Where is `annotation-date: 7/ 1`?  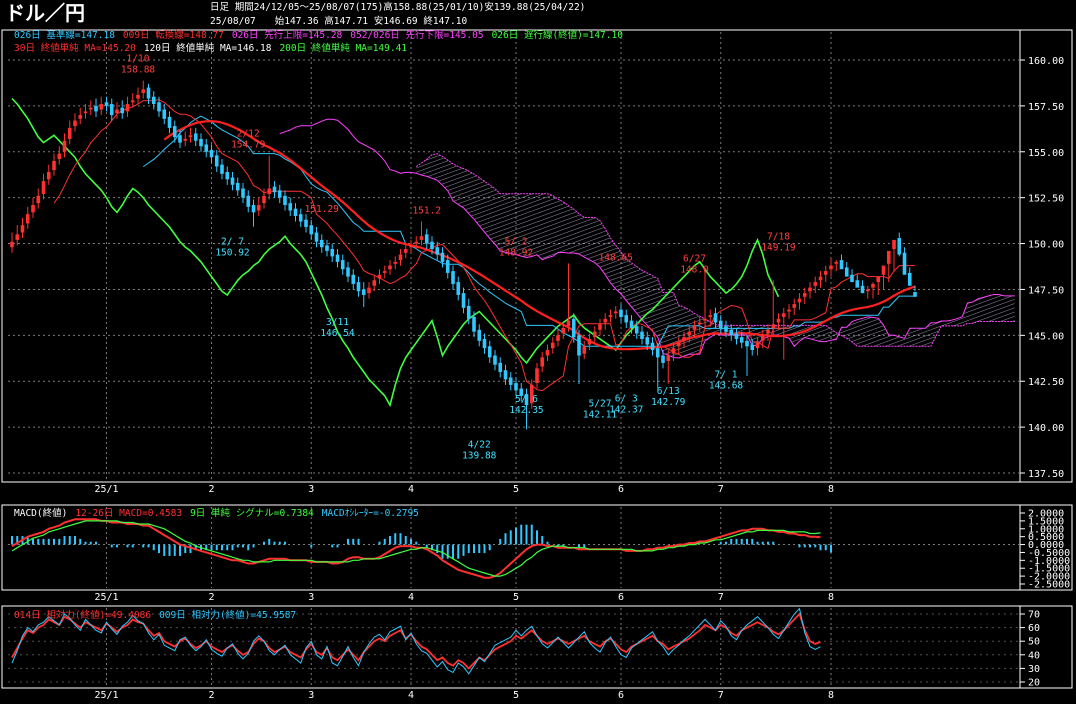
annotation-date: 7/ 1 is located at coordinates (726, 375).